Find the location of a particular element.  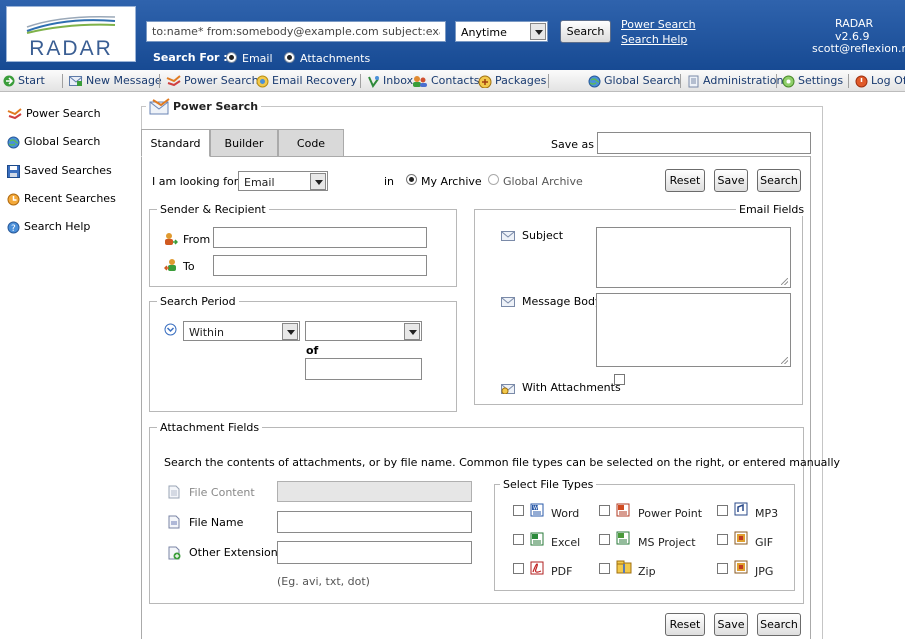

my-archive-radio is located at coordinates (411, 179).